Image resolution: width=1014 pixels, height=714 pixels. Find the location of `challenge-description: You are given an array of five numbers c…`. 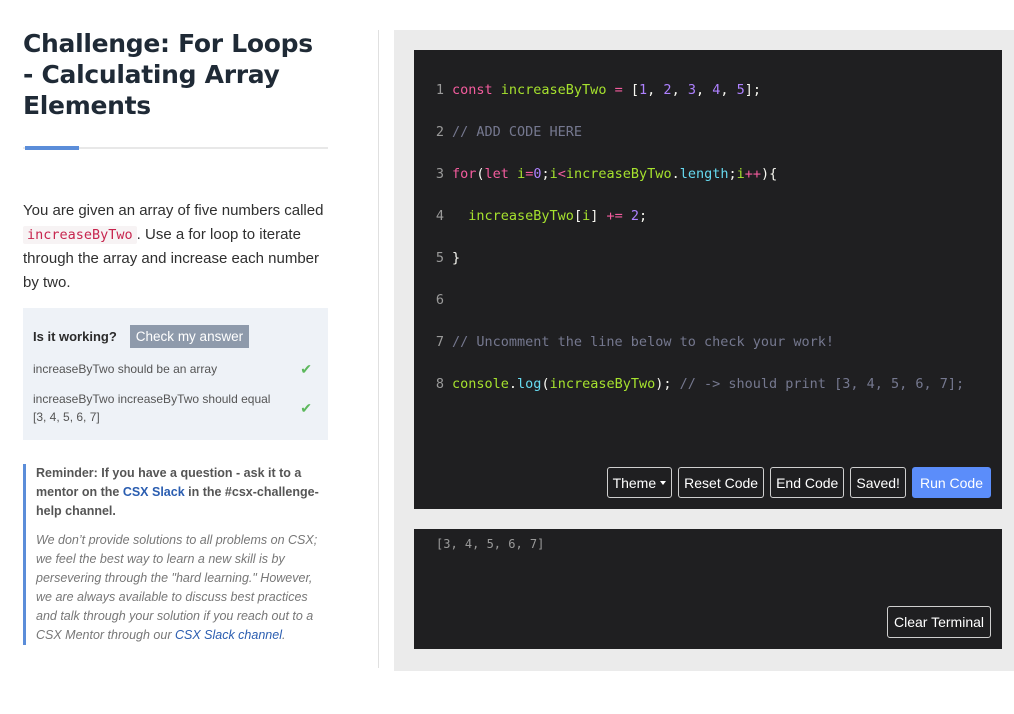

challenge-description: You are given an array of five numbers c… is located at coordinates (175, 247).